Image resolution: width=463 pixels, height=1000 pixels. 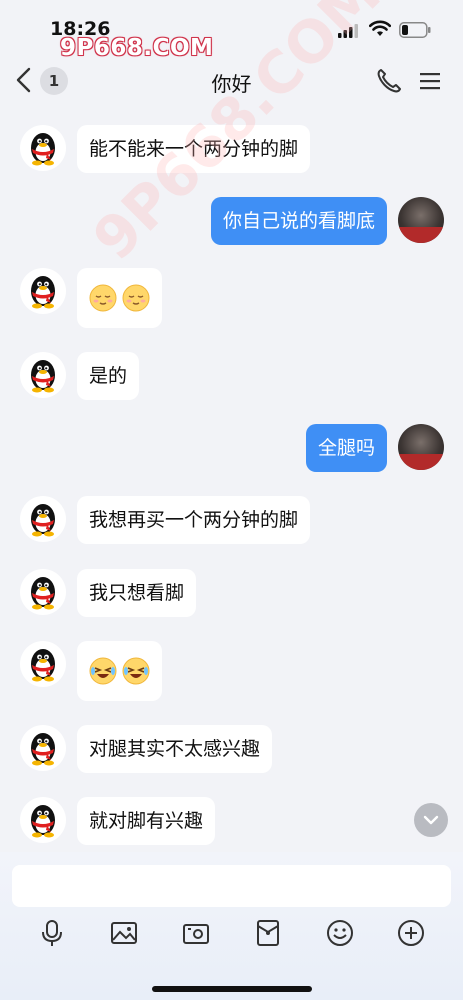 What do you see at coordinates (340, 933) in the screenshot?
I see `smile-icon` at bounding box center [340, 933].